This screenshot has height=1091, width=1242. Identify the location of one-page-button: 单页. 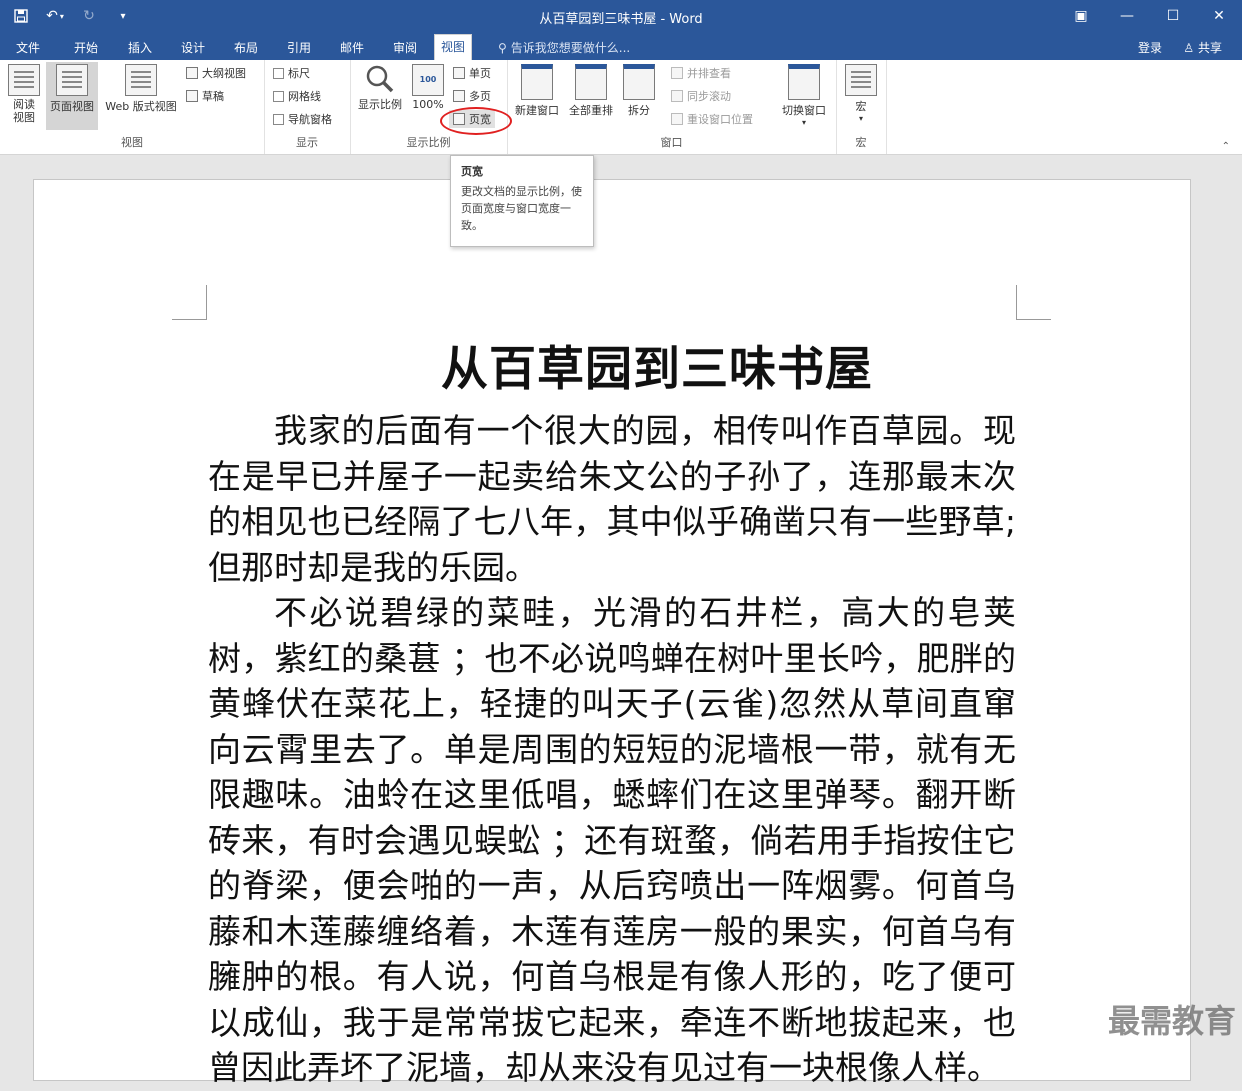
(472, 73).